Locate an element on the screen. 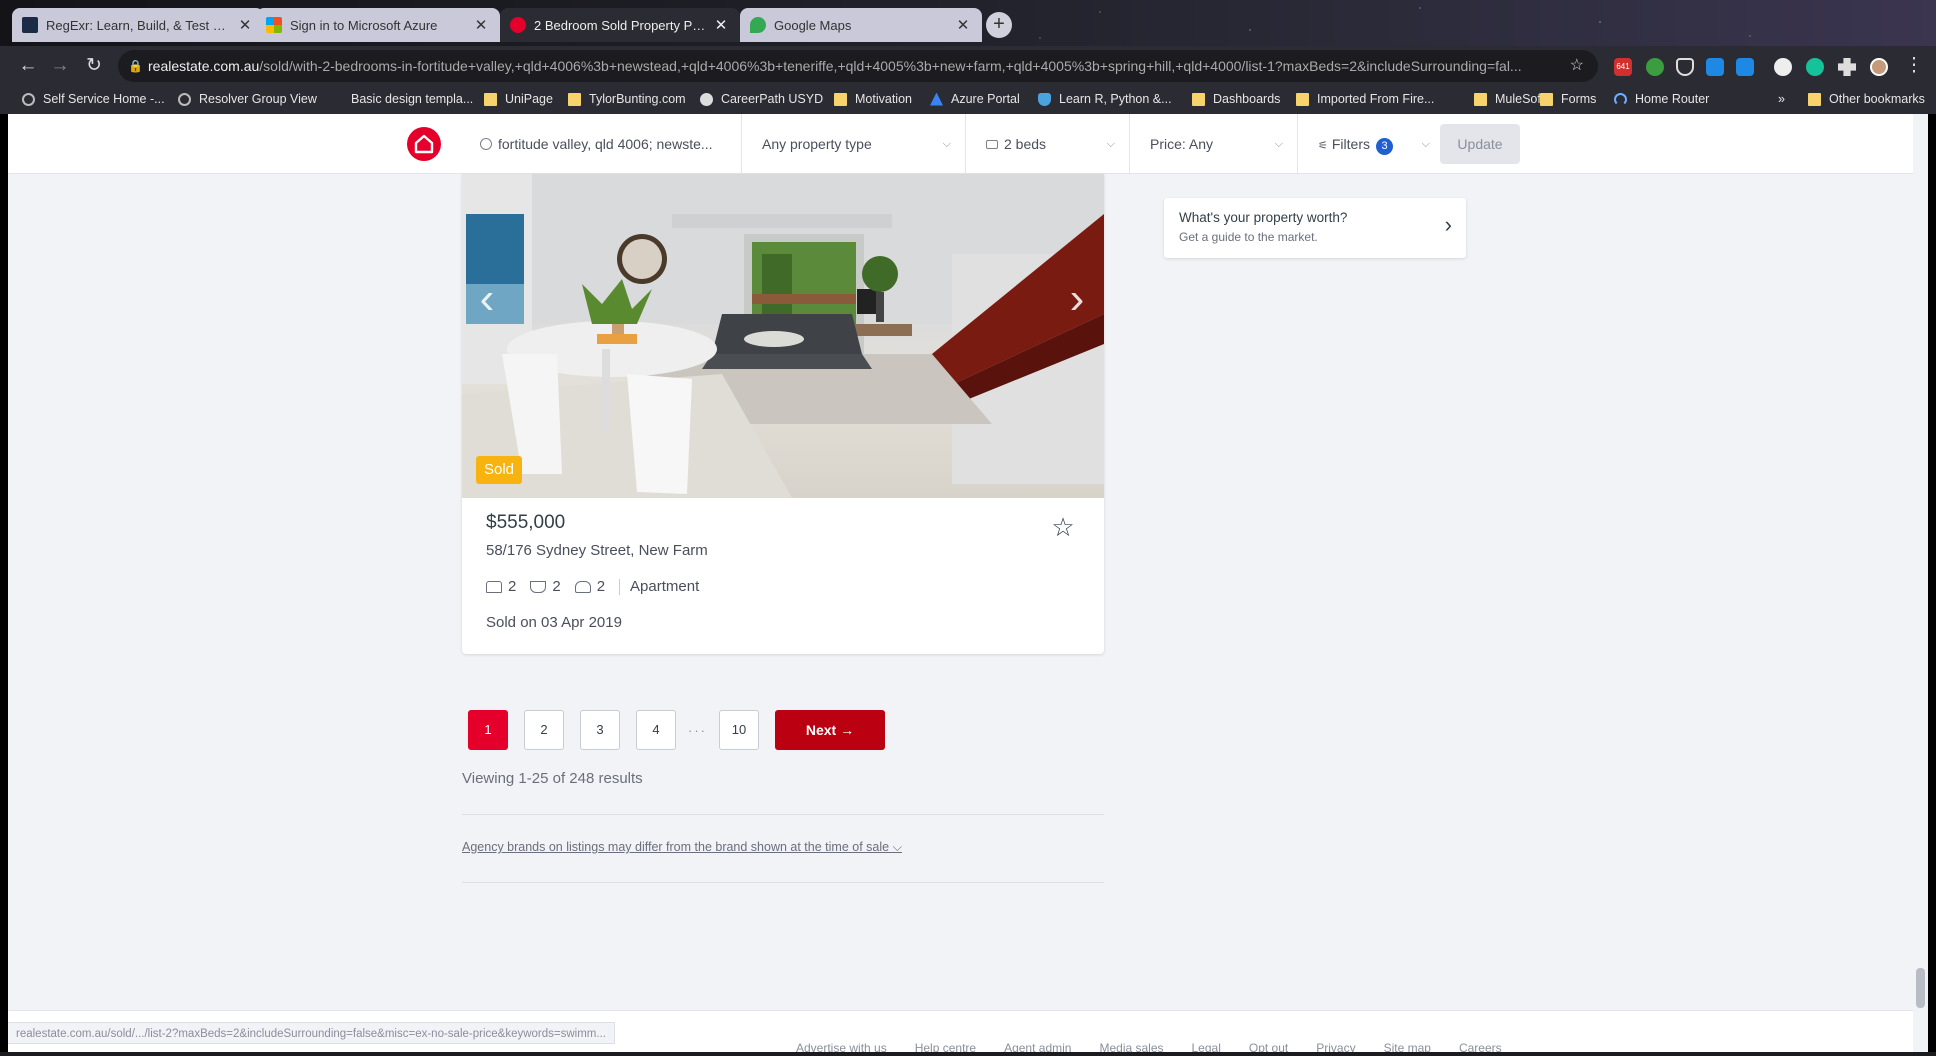 The width and height of the screenshot is (1936, 1056). circle-extension-icon is located at coordinates (1783, 67).